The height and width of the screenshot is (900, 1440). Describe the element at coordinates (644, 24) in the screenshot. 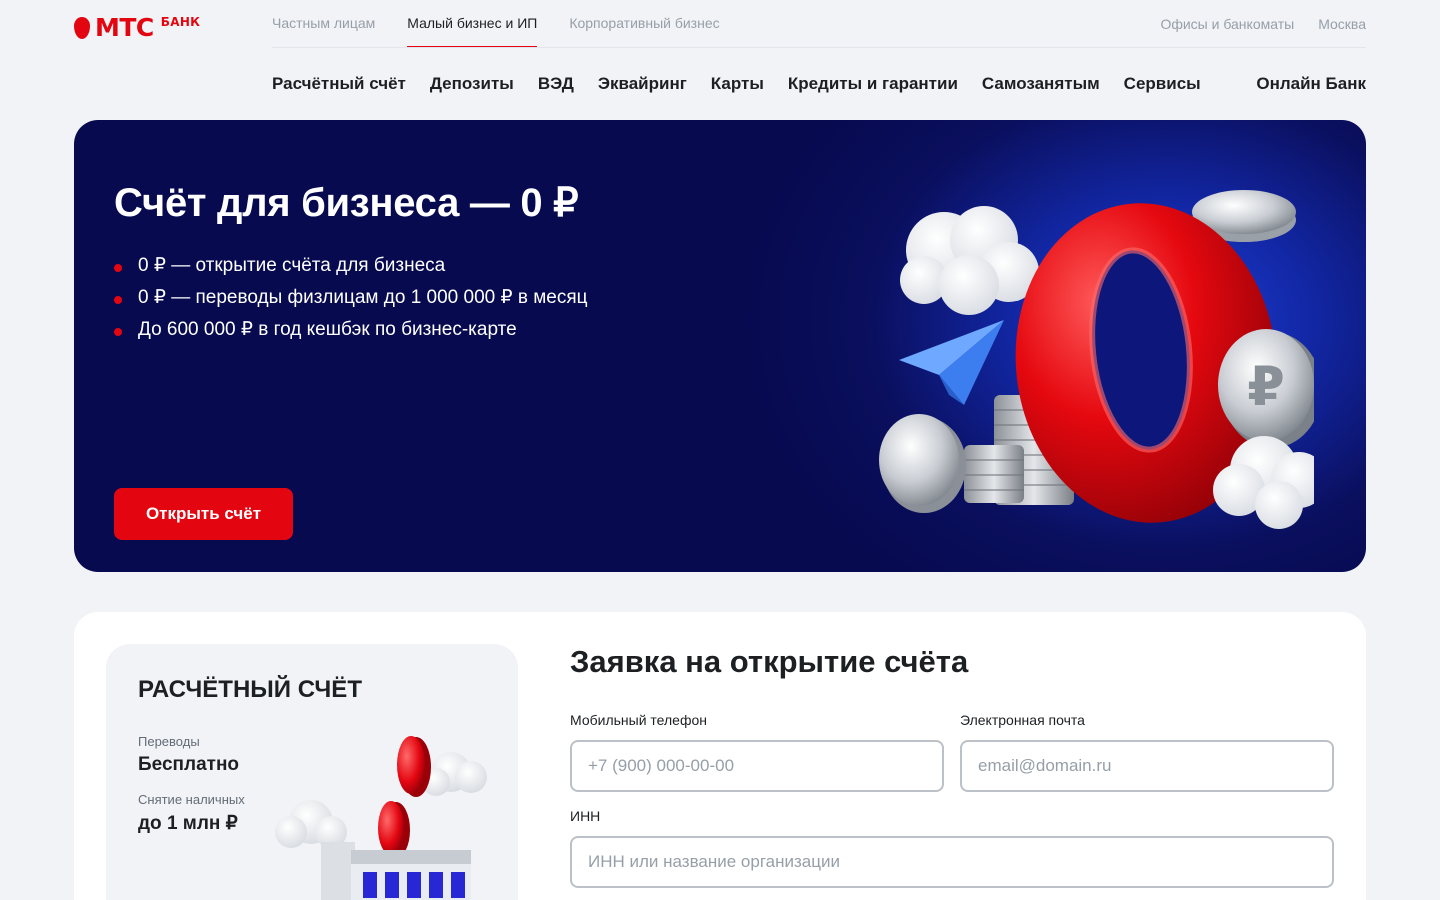

I see `segment-tab-corporate: Корпоративный бизнес` at that location.